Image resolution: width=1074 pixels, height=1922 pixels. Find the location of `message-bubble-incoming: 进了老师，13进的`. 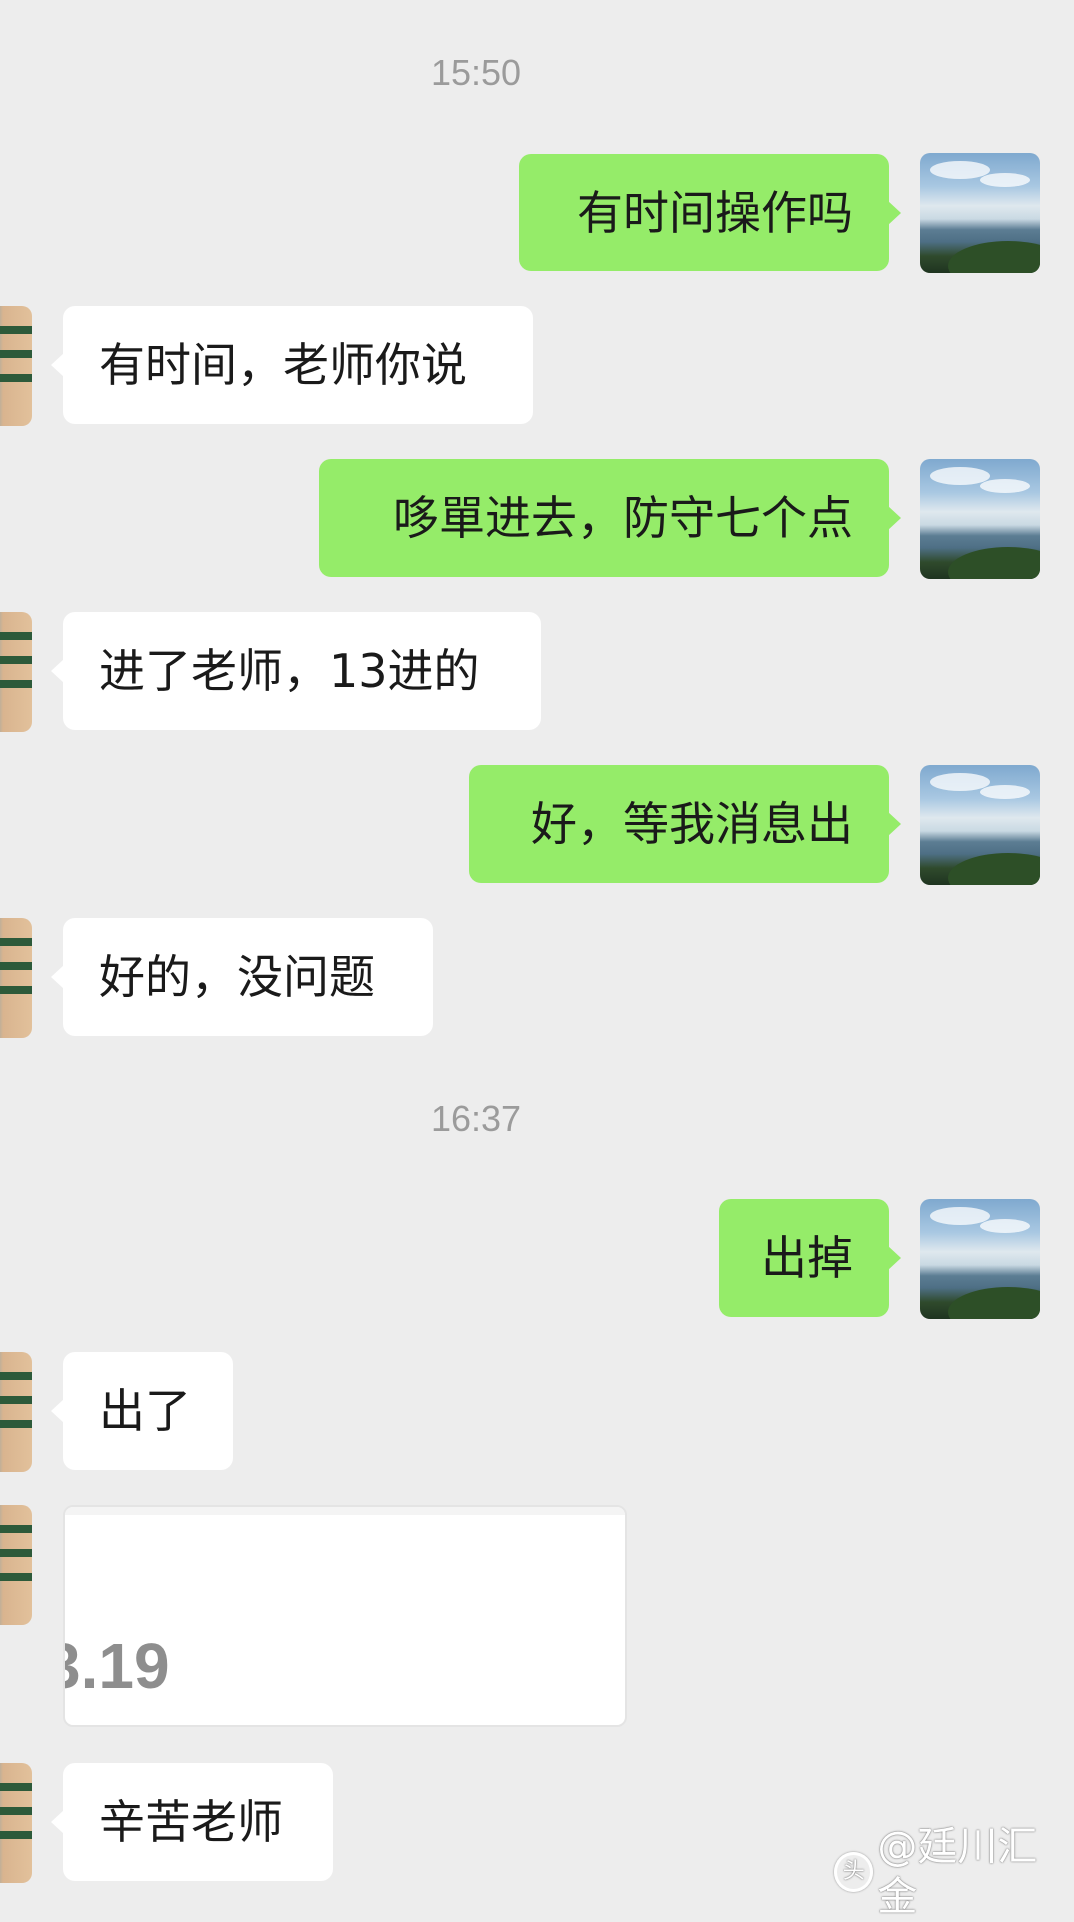

message-bubble-incoming: 进了老师，13进的 is located at coordinates (296, 671).